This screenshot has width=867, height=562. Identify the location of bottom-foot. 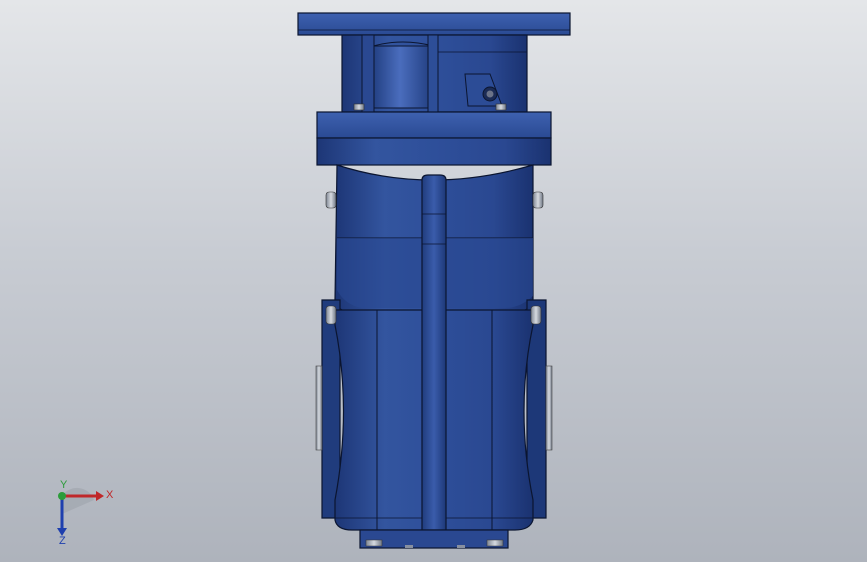
(434, 539).